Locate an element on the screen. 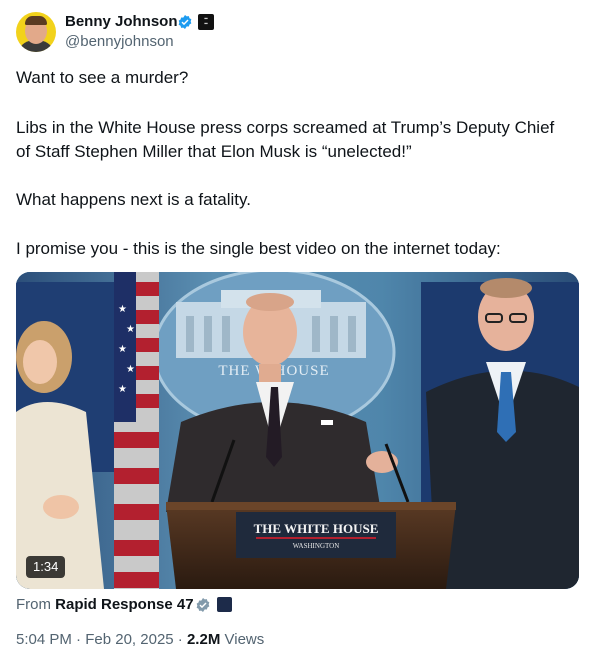 This screenshot has width=611, height=668. attribution: From Rapid Response 47 is located at coordinates (105, 605).